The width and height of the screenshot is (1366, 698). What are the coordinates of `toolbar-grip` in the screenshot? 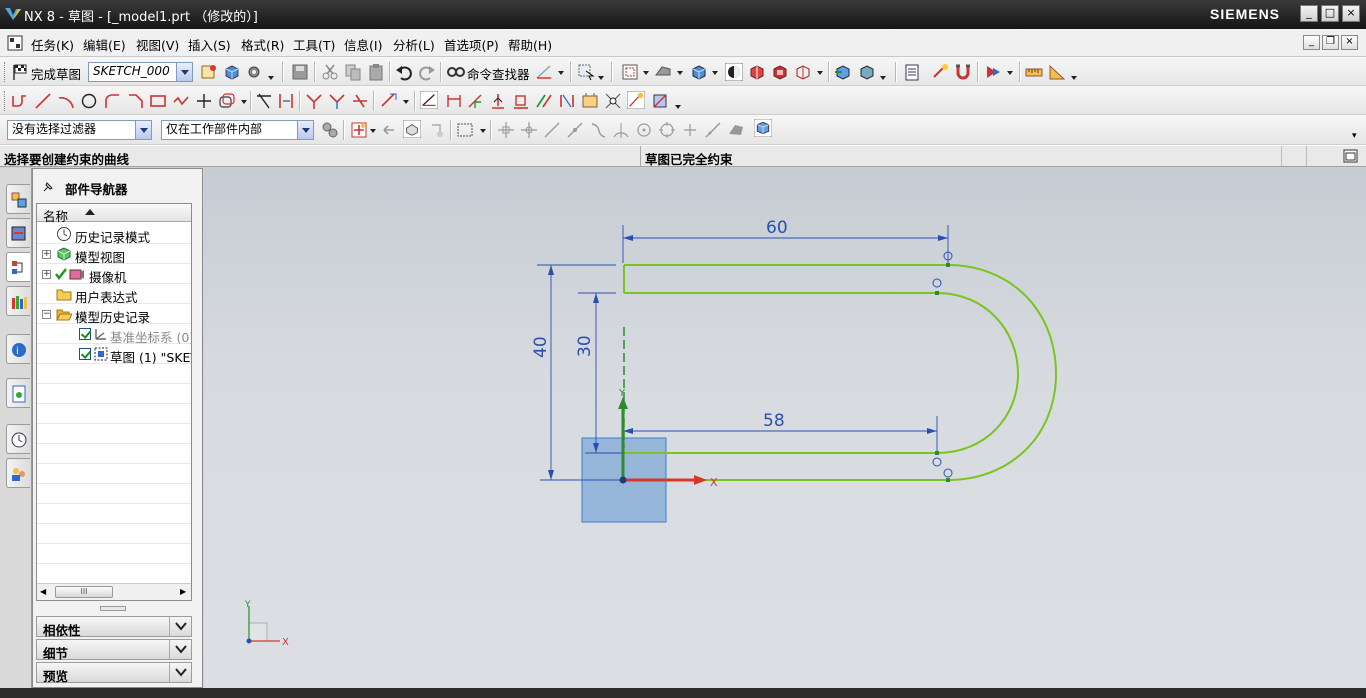 It's located at (5, 72).